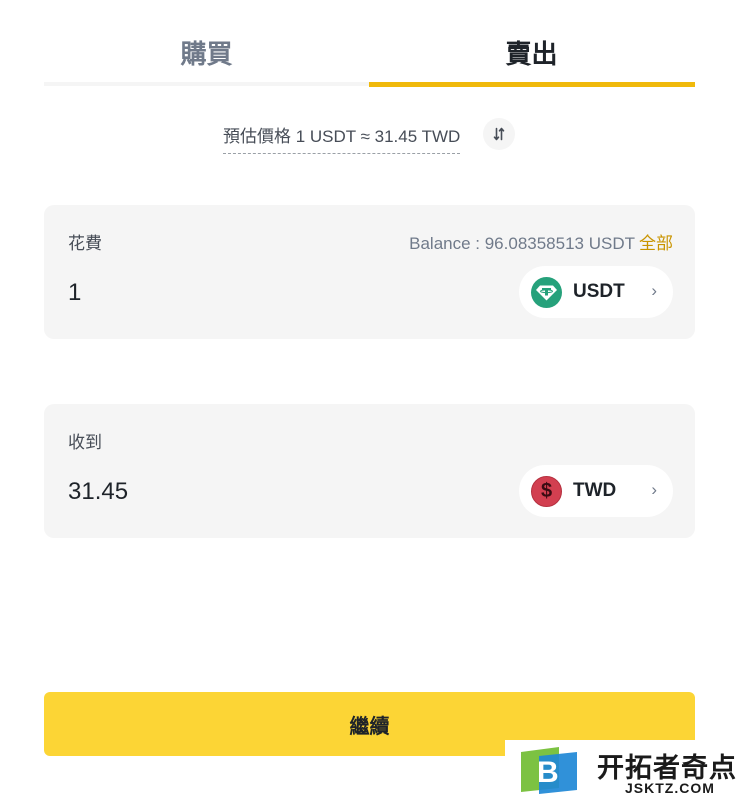 Image resolution: width=756 pixels, height=800 pixels. I want to click on receive-label: 收到, so click(85, 442).